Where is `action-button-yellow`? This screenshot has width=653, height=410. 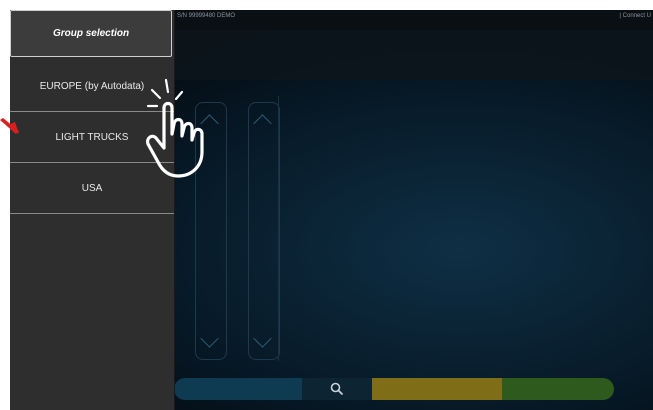
action-button-yellow is located at coordinates (437, 389).